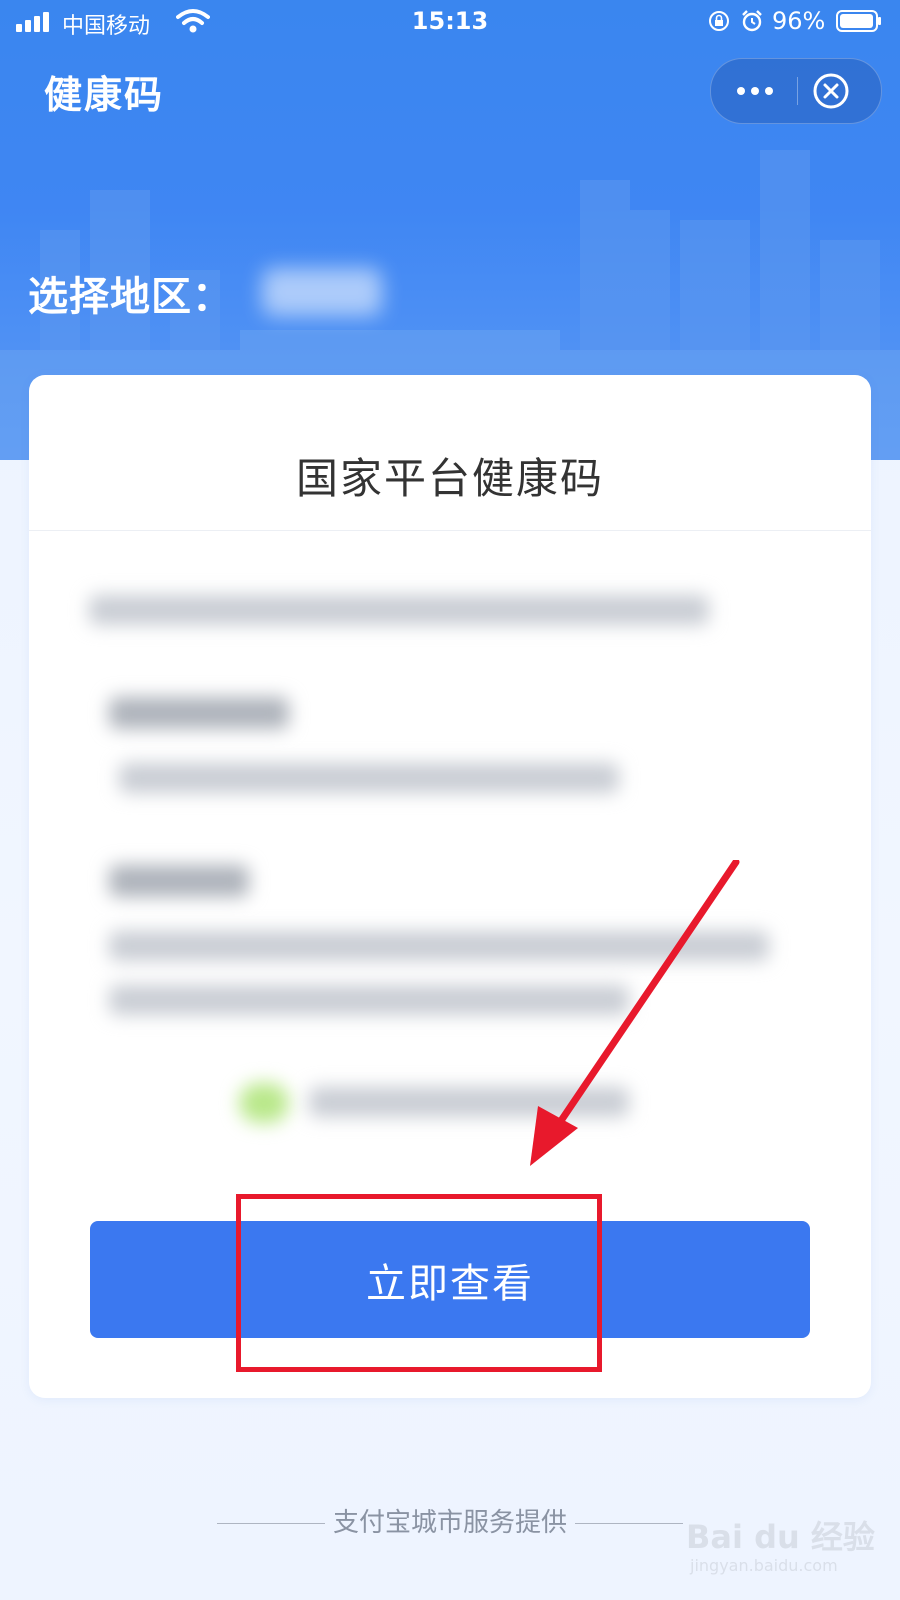  Describe the element at coordinates (130, 297) in the screenshot. I see `region-label: 选择地区：` at that location.